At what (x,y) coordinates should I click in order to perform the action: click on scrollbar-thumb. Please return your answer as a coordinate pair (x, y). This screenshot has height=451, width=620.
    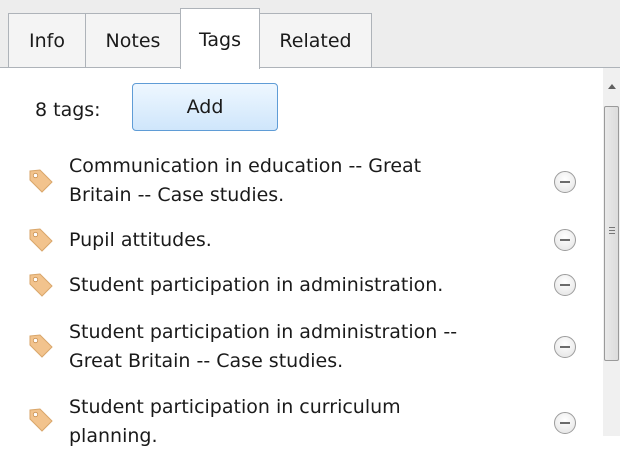
    Looking at the image, I should click on (611, 233).